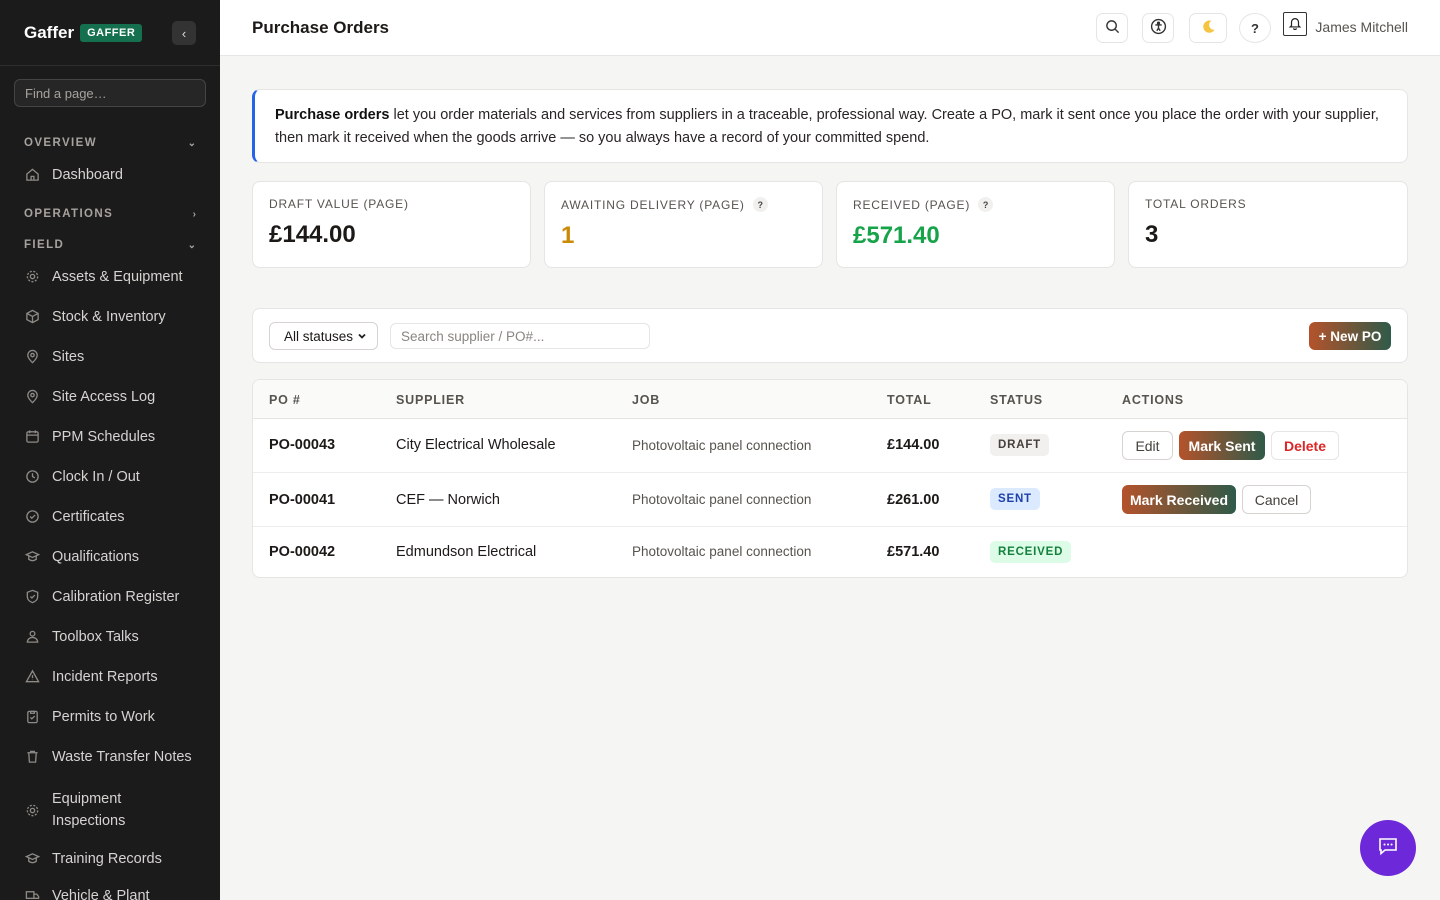 This screenshot has width=1440, height=900. Describe the element at coordinates (1255, 28) in the screenshot. I see `help-button: ?` at that location.